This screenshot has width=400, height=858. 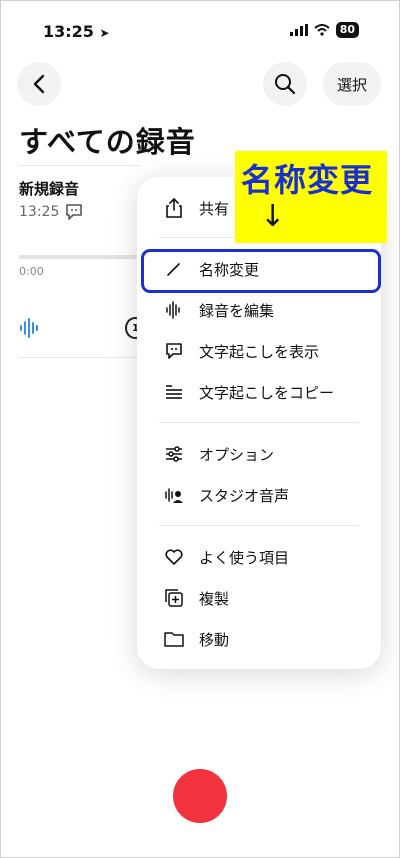 What do you see at coordinates (79, 357) in the screenshot?
I see `row-divider` at bounding box center [79, 357].